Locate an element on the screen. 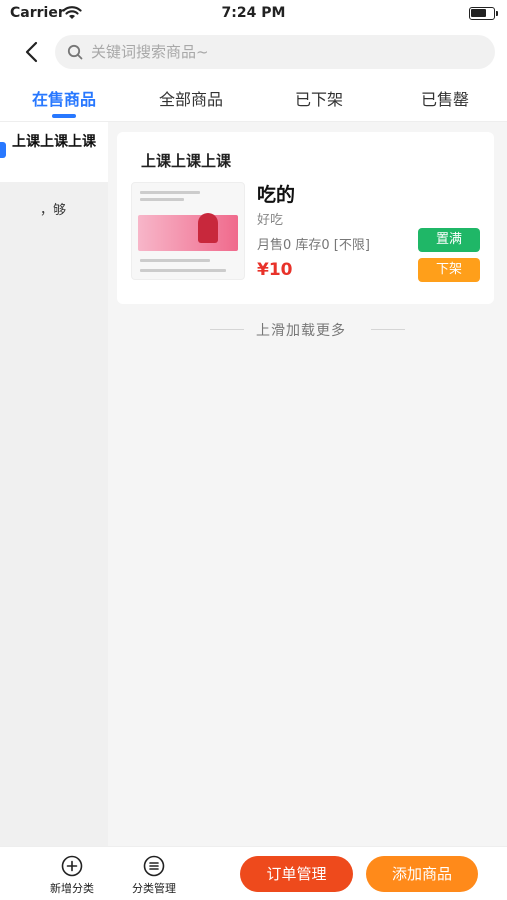 This screenshot has width=507, height=900. product-thumbnail is located at coordinates (188, 231).